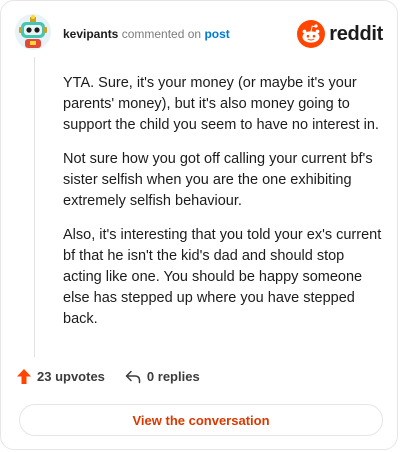  Describe the element at coordinates (173, 376) in the screenshot. I see `replies-label: 0 replies` at that location.